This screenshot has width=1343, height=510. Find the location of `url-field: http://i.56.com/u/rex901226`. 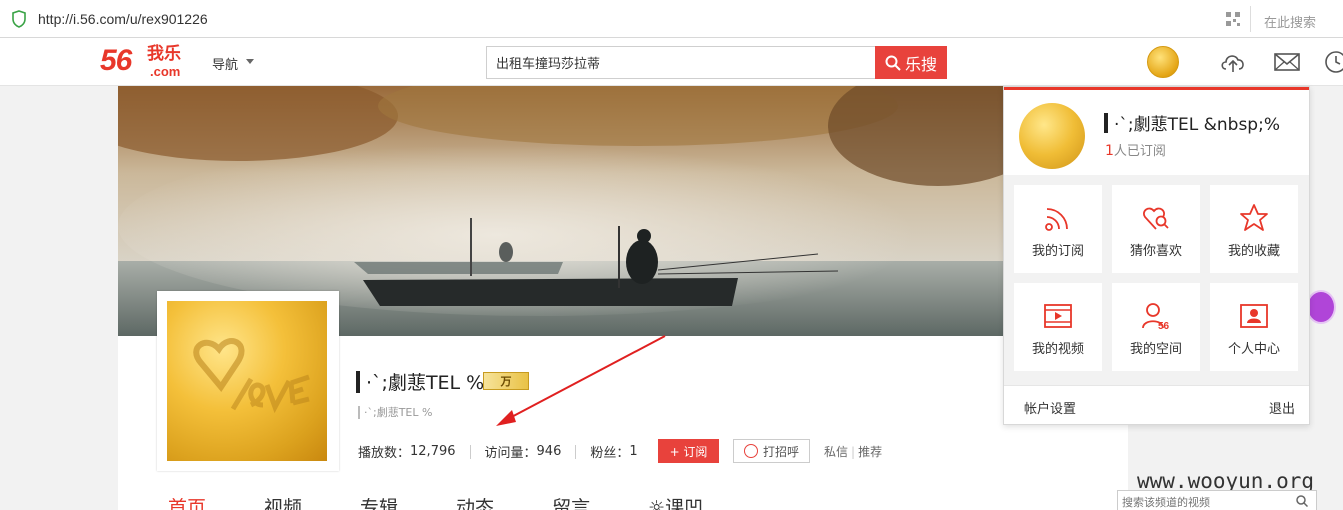

url-field: http://i.56.com/u/rex901226 is located at coordinates (123, 19).